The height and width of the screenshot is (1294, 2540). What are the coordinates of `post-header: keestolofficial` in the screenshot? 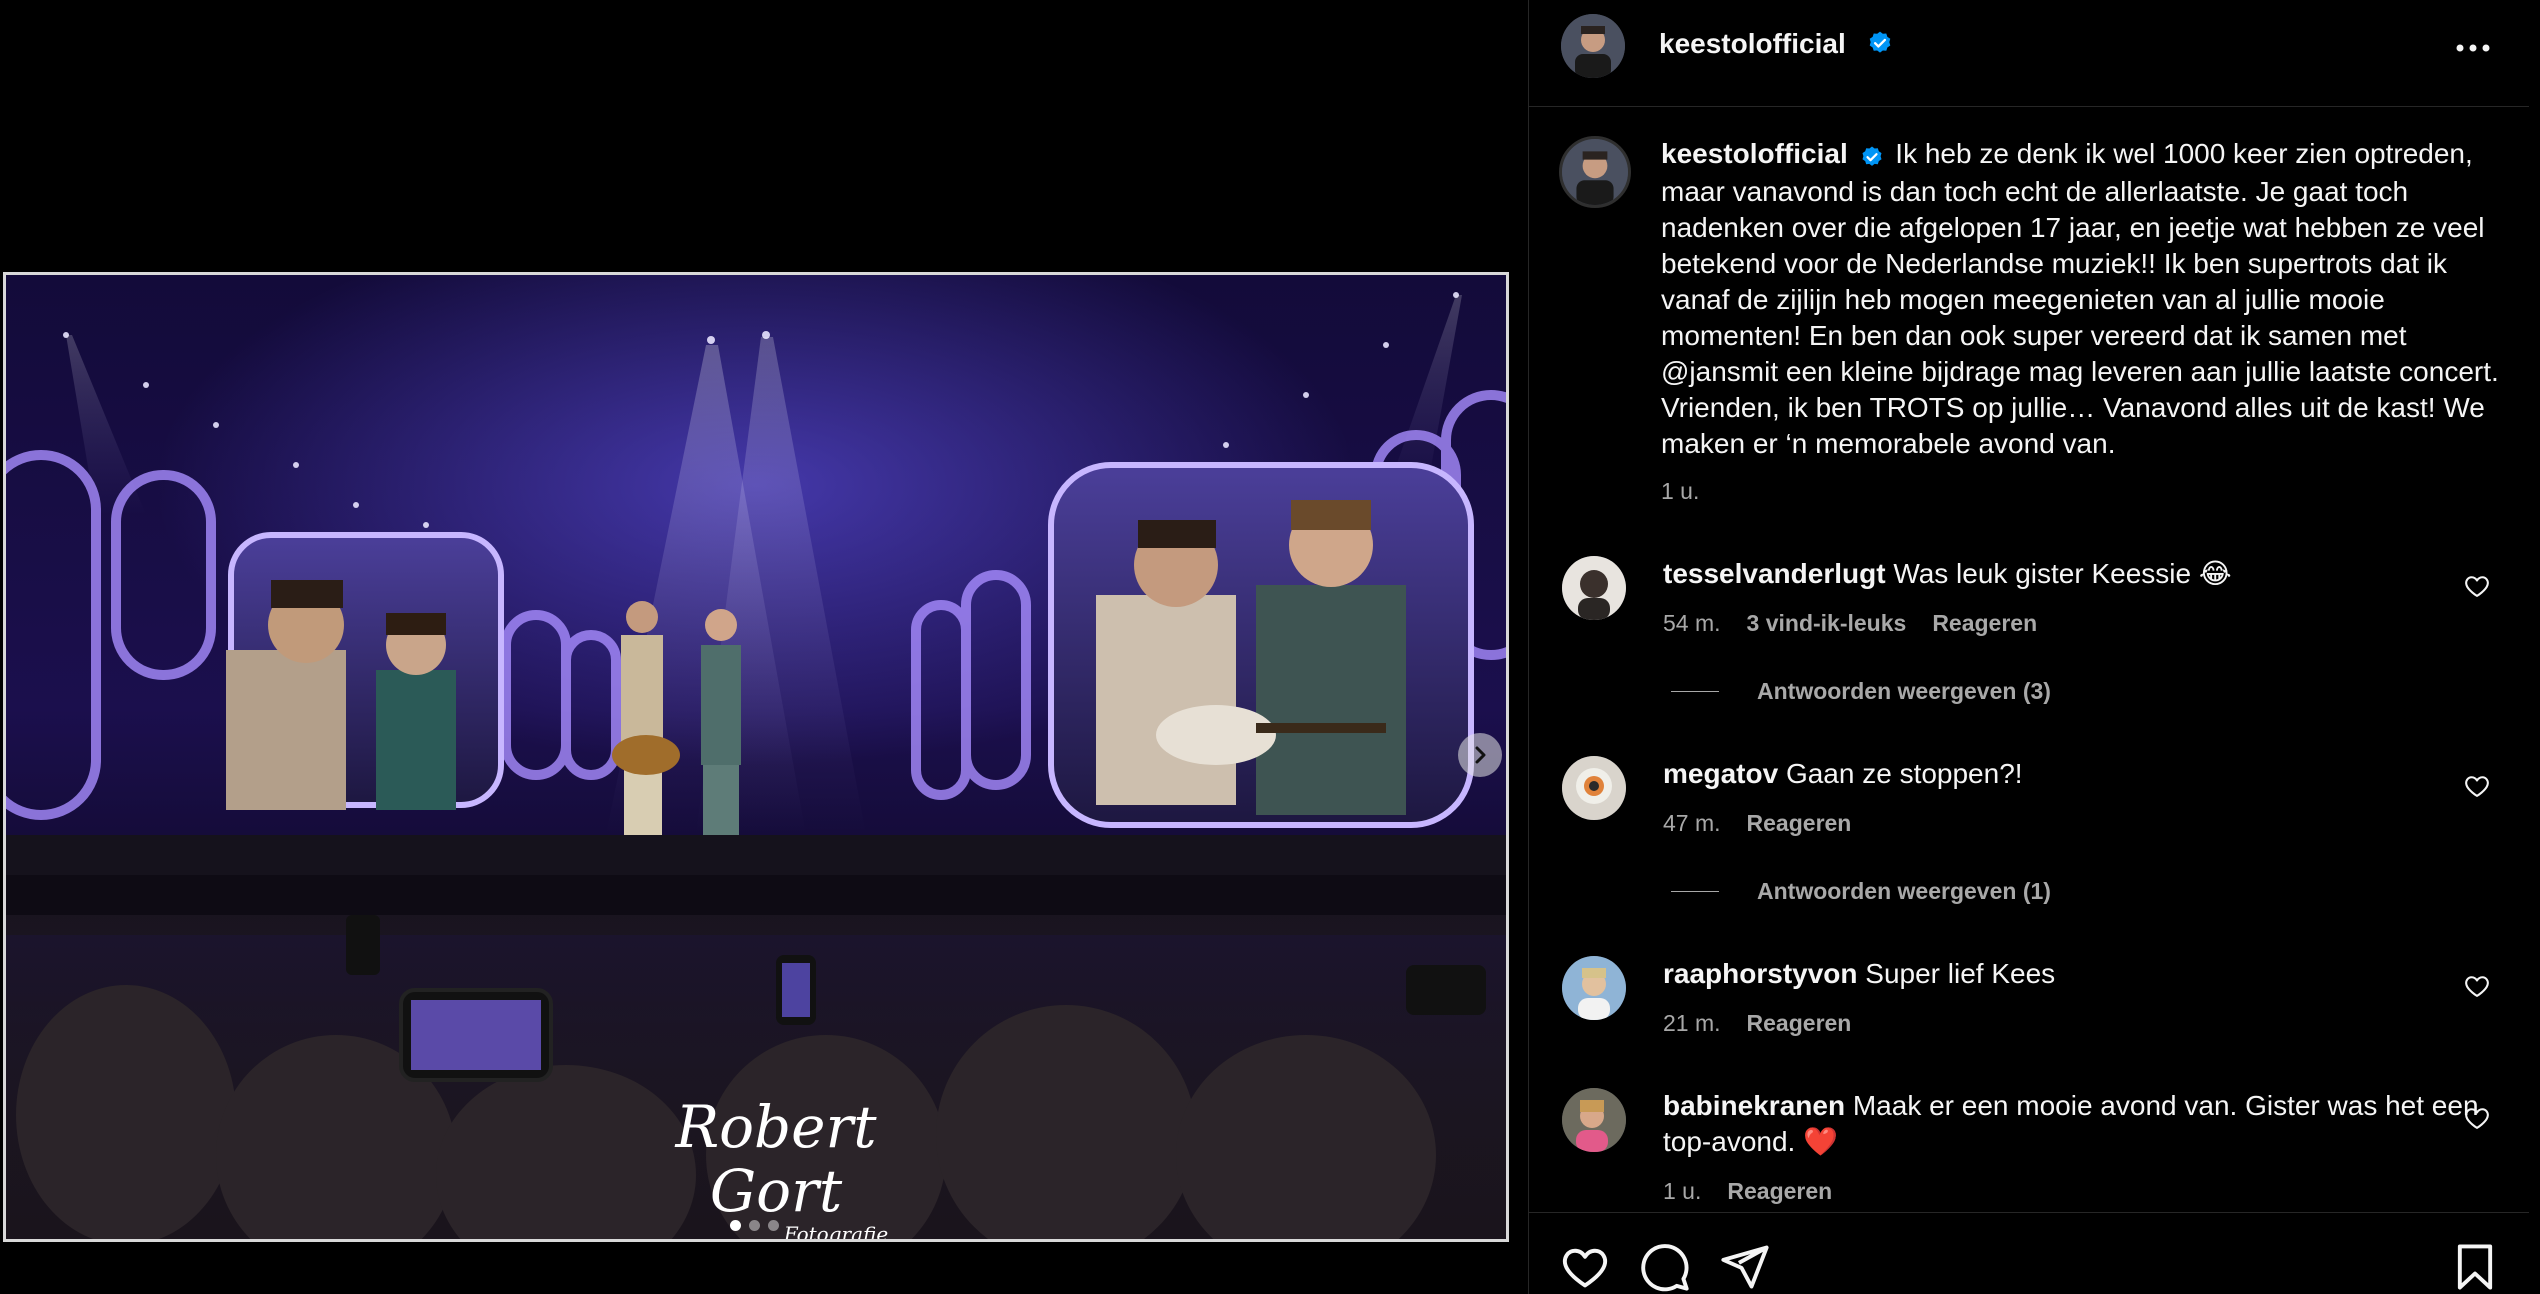 It's located at (2029, 53).